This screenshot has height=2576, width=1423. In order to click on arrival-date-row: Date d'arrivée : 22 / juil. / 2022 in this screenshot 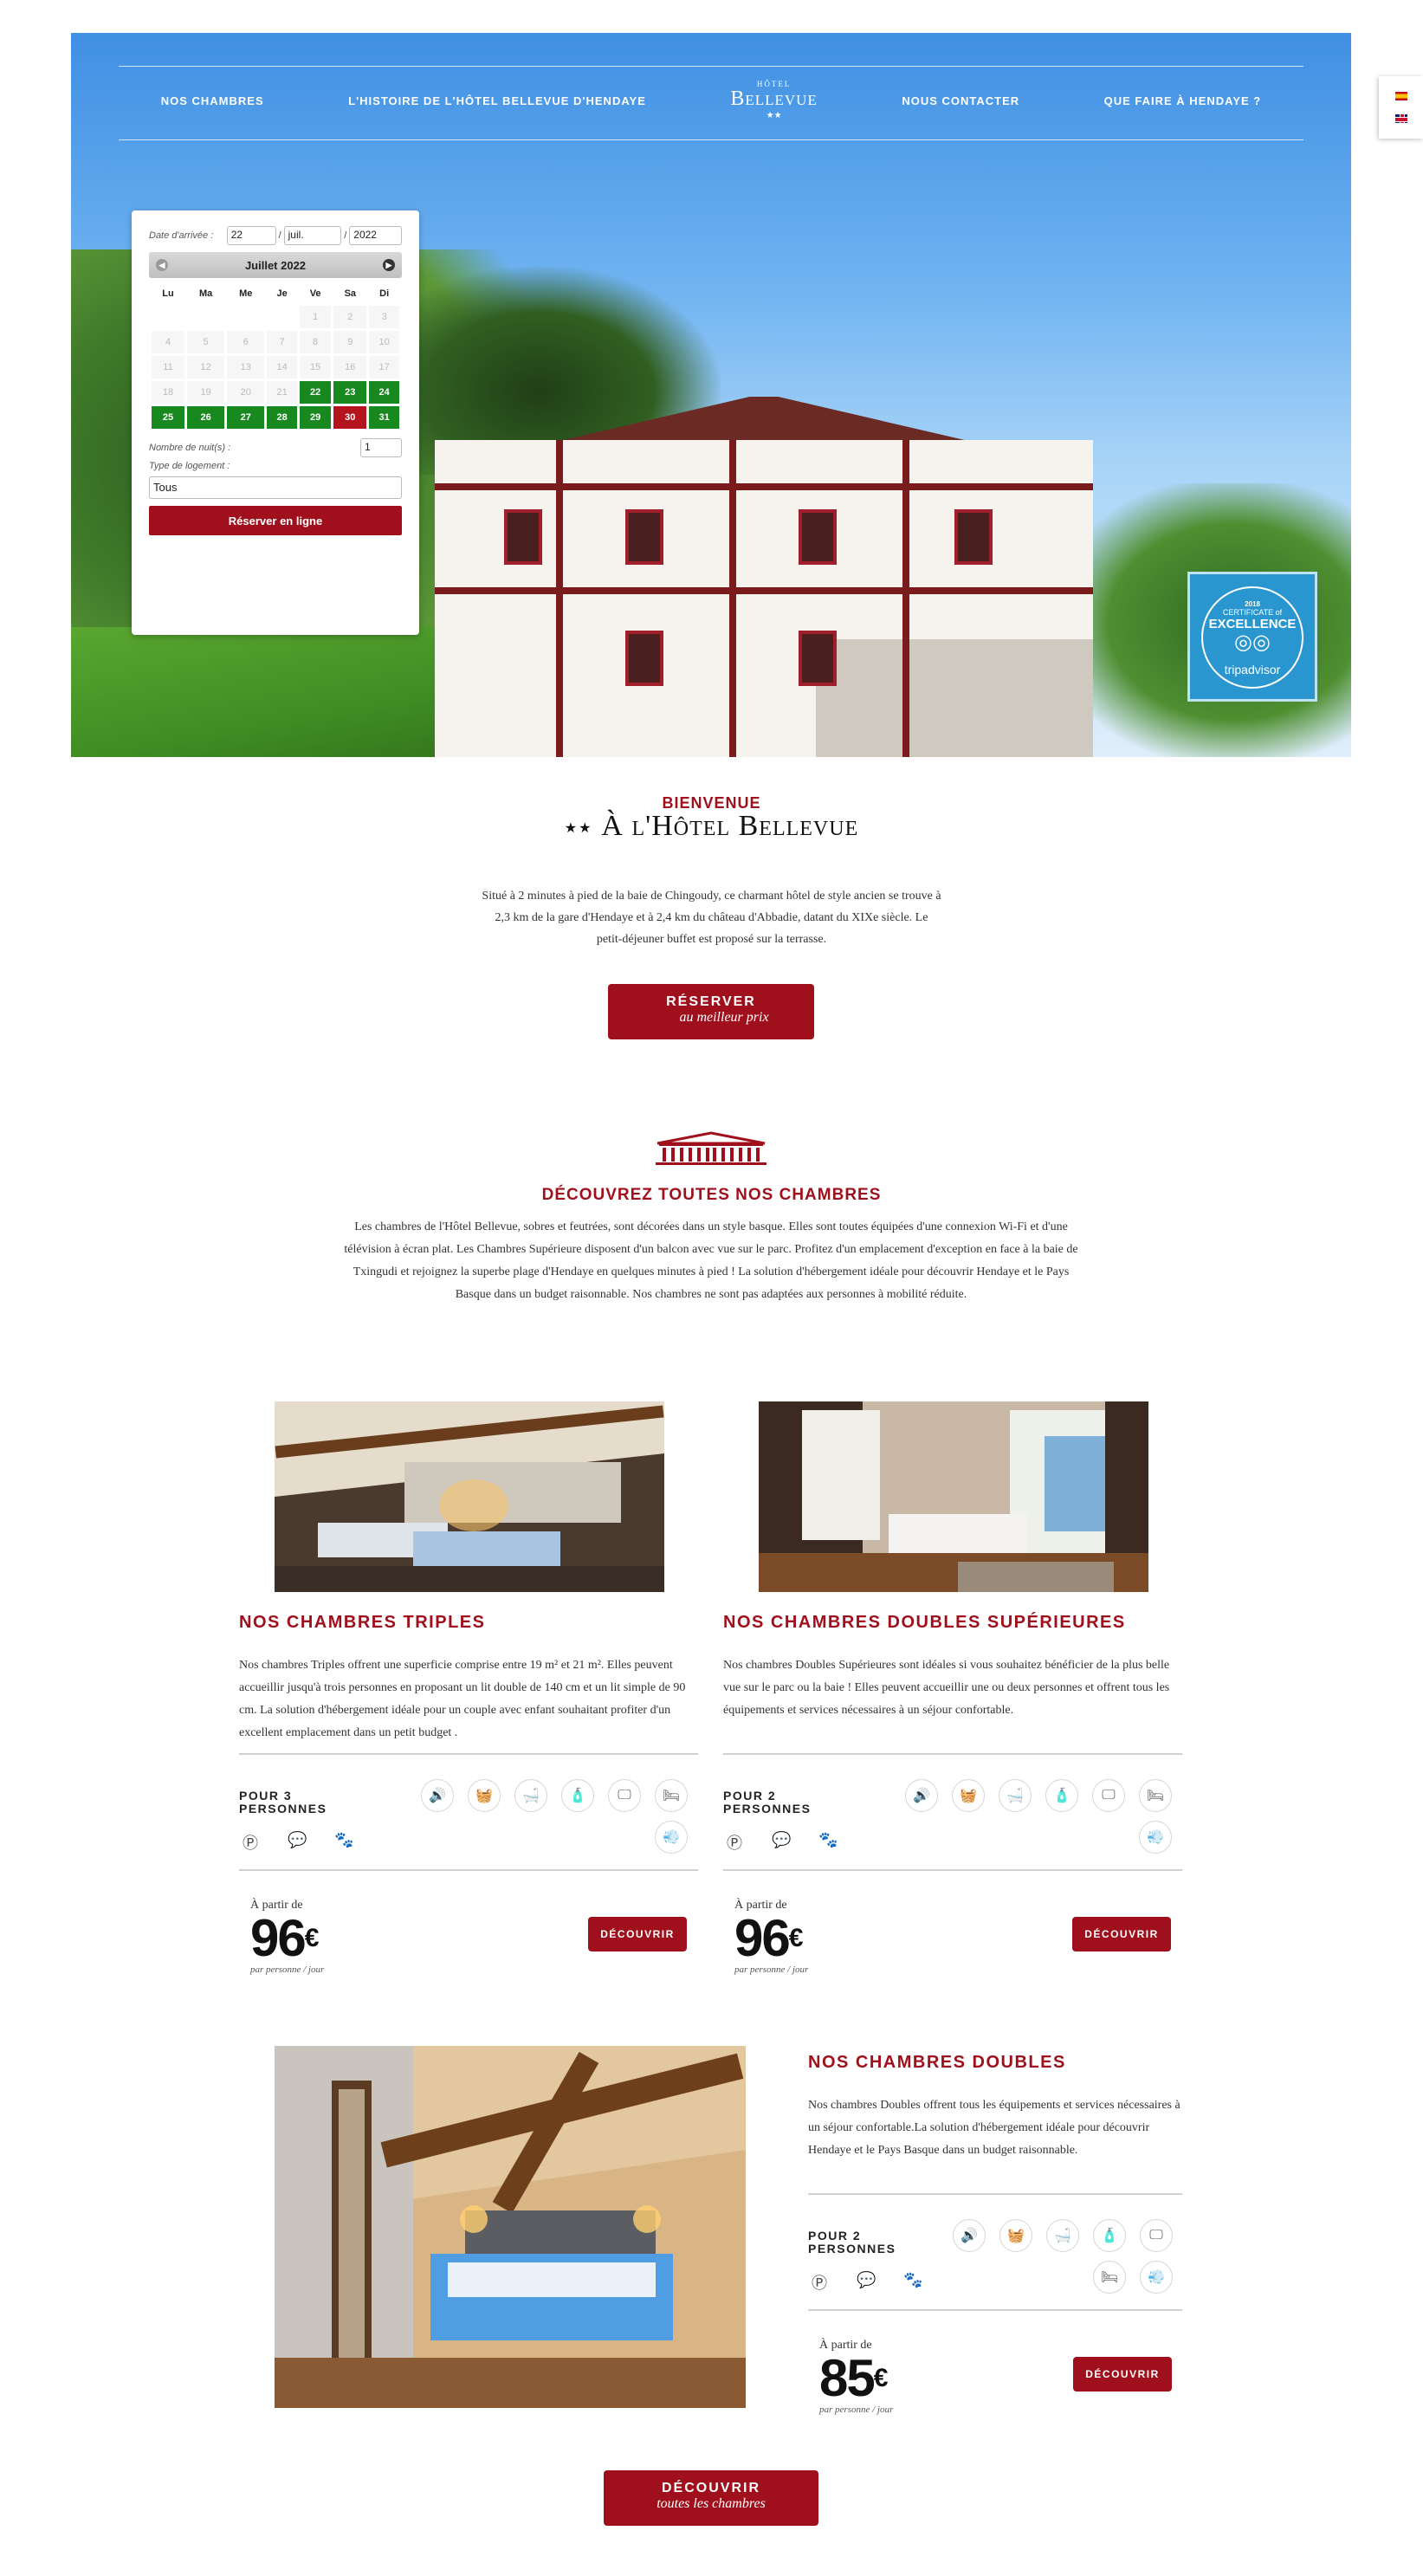, I will do `click(275, 235)`.